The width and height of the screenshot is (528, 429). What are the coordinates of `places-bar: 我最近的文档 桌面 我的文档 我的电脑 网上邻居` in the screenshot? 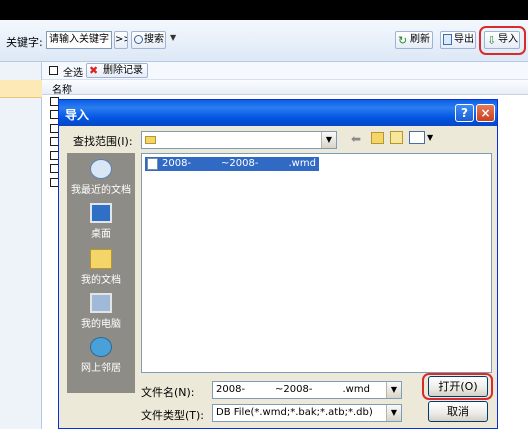 It's located at (101, 273).